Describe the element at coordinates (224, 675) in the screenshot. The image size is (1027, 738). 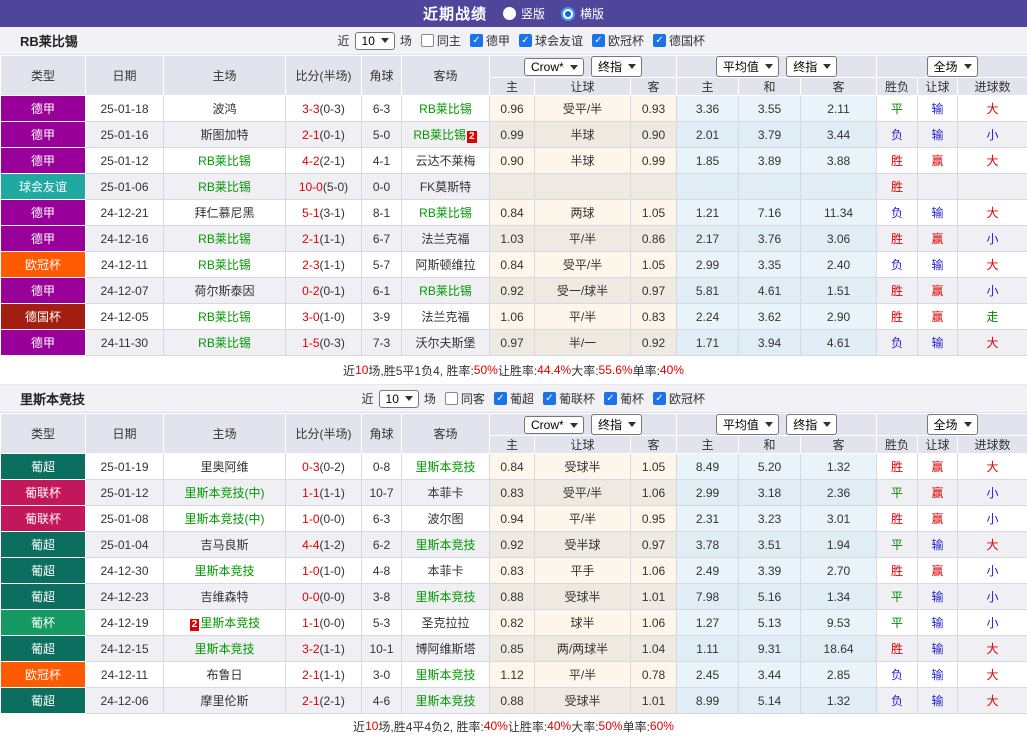
I see `team-name: 布鲁日` at that location.